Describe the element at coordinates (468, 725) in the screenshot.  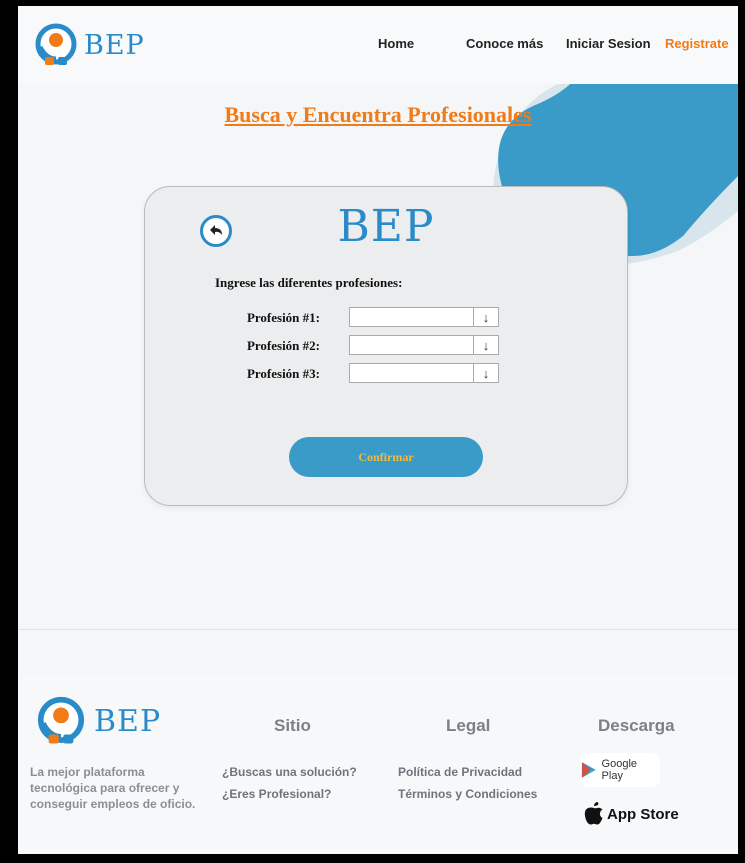
I see `footer-legal-title: Legal` at that location.